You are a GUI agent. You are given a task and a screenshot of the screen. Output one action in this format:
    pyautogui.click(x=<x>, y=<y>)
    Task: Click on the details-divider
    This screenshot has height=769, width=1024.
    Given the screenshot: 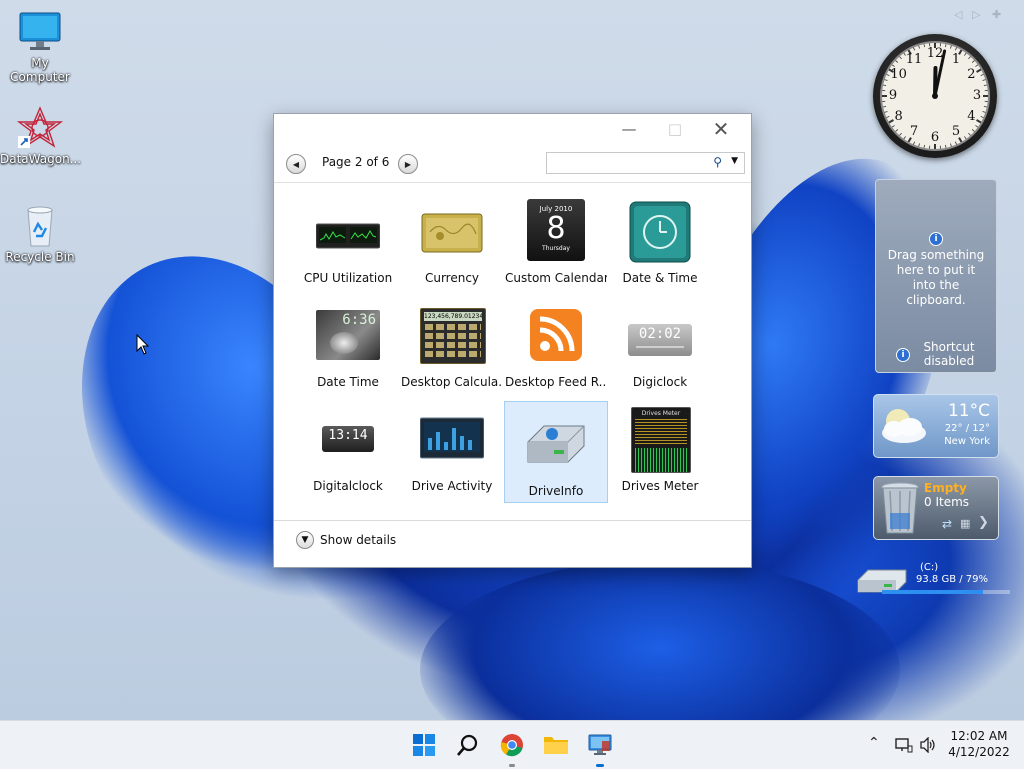 What is the action you would take?
    pyautogui.click(x=512, y=520)
    